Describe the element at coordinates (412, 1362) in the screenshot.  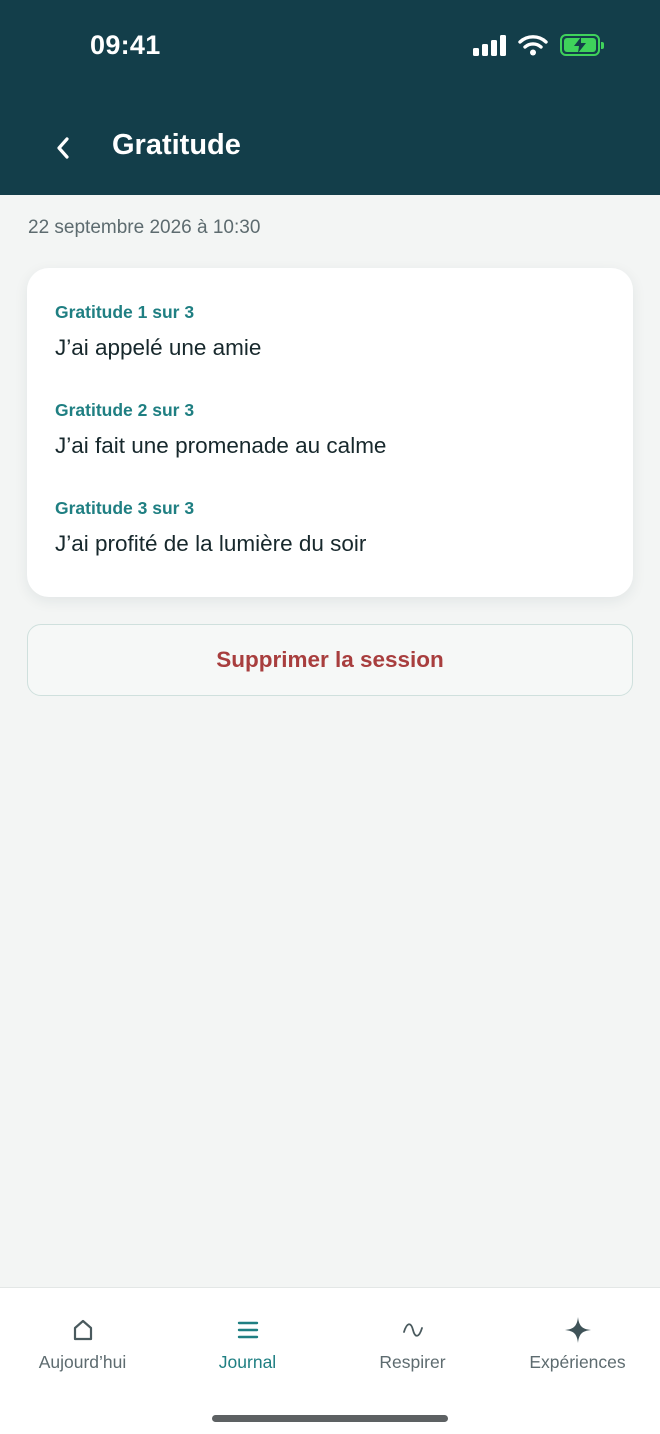
I see `tab-label: Respirer` at that location.